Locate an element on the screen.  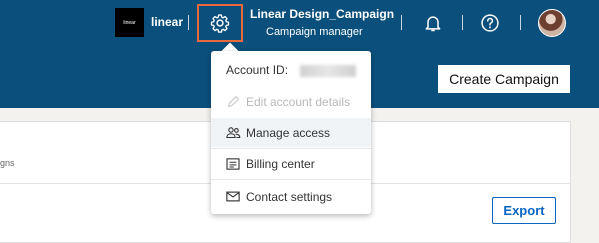
user-avatar is located at coordinates (552, 23).